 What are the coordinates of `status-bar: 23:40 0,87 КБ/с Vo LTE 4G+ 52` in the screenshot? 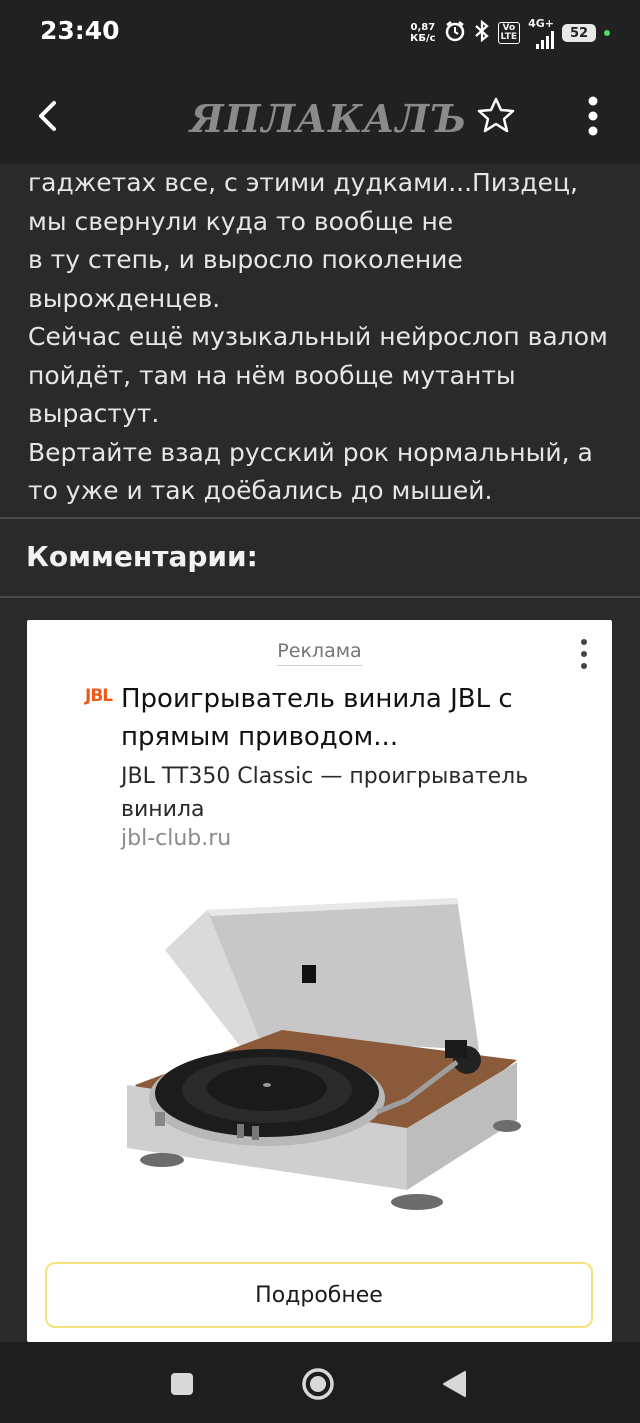 It's located at (320, 34).